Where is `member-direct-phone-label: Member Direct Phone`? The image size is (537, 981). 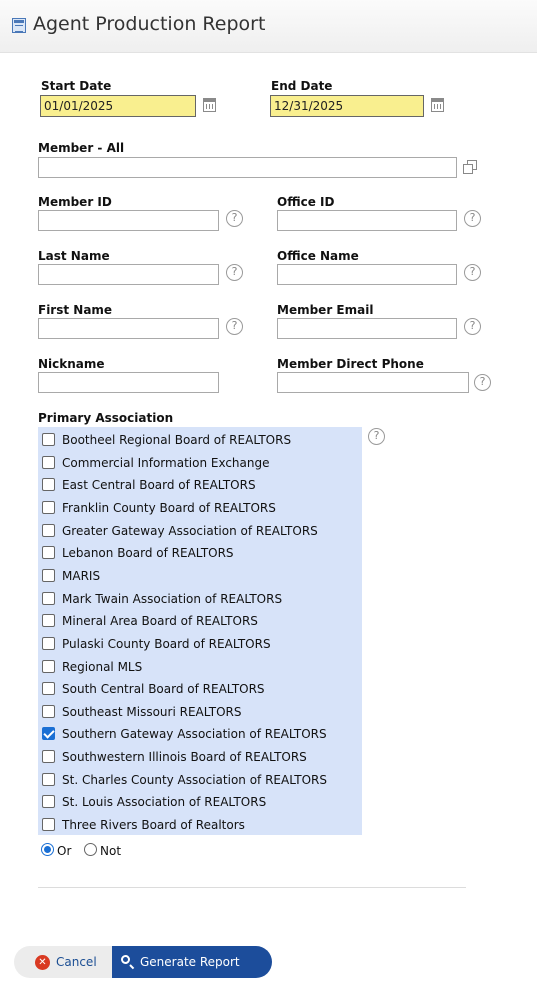
member-direct-phone-label: Member Direct Phone is located at coordinates (350, 364).